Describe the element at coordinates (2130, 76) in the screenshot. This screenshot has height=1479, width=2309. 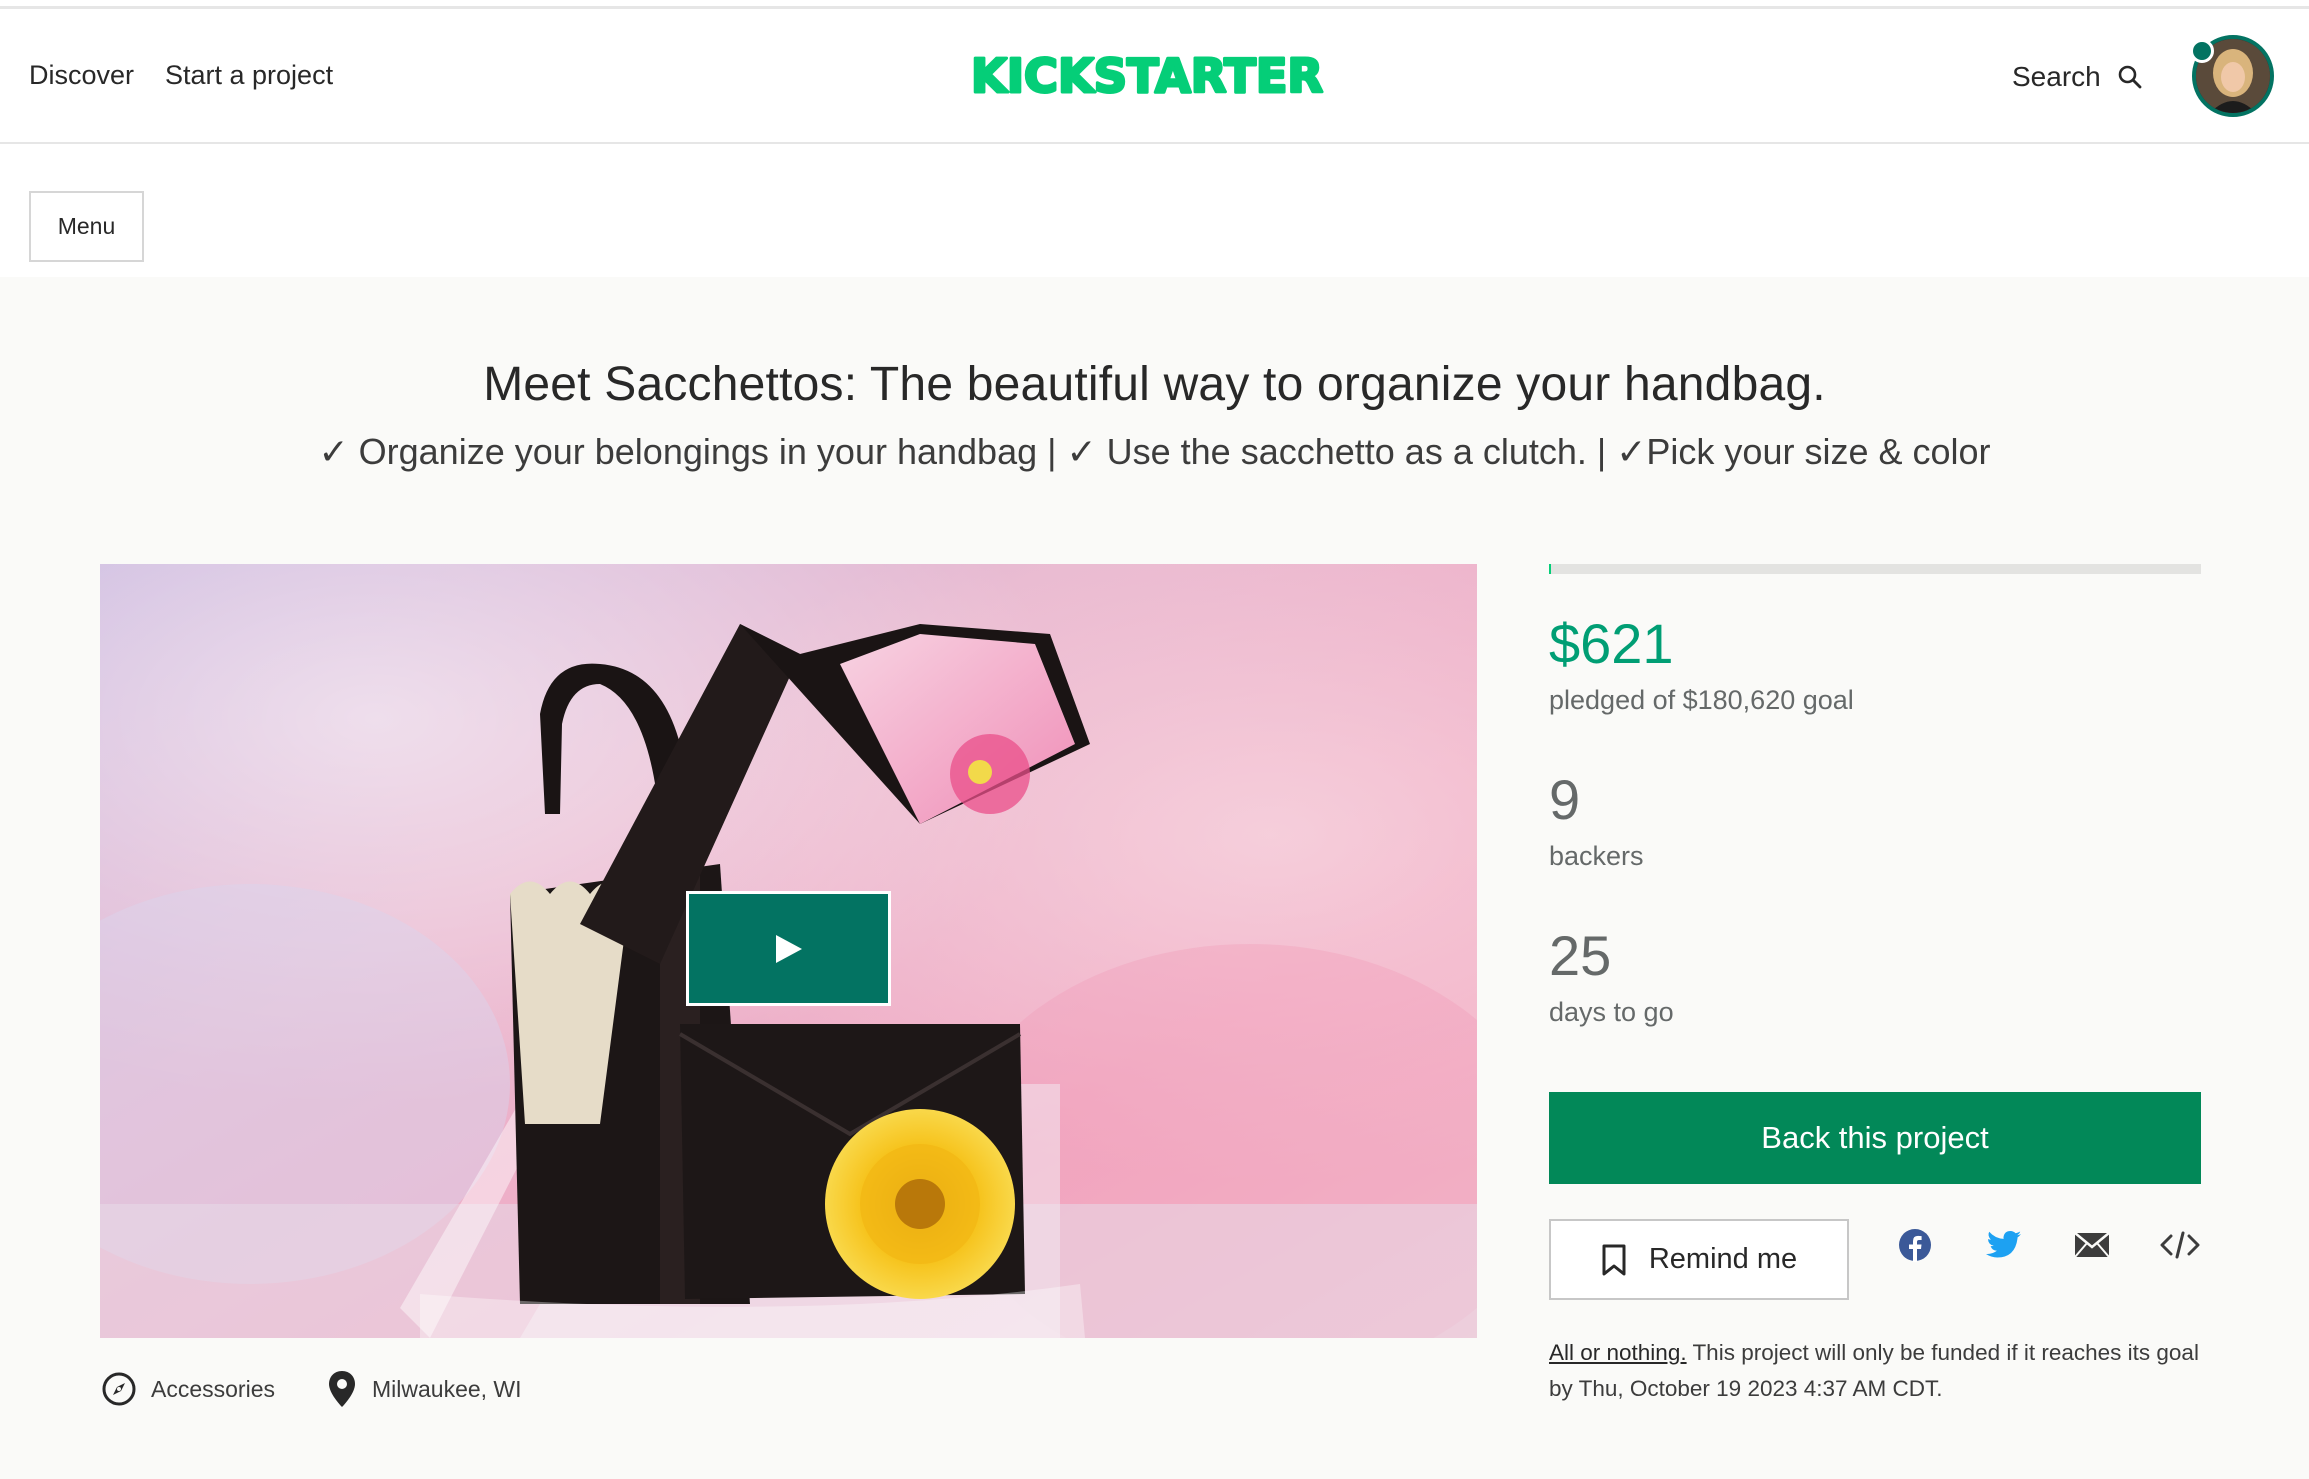
I see `search-icon` at that location.